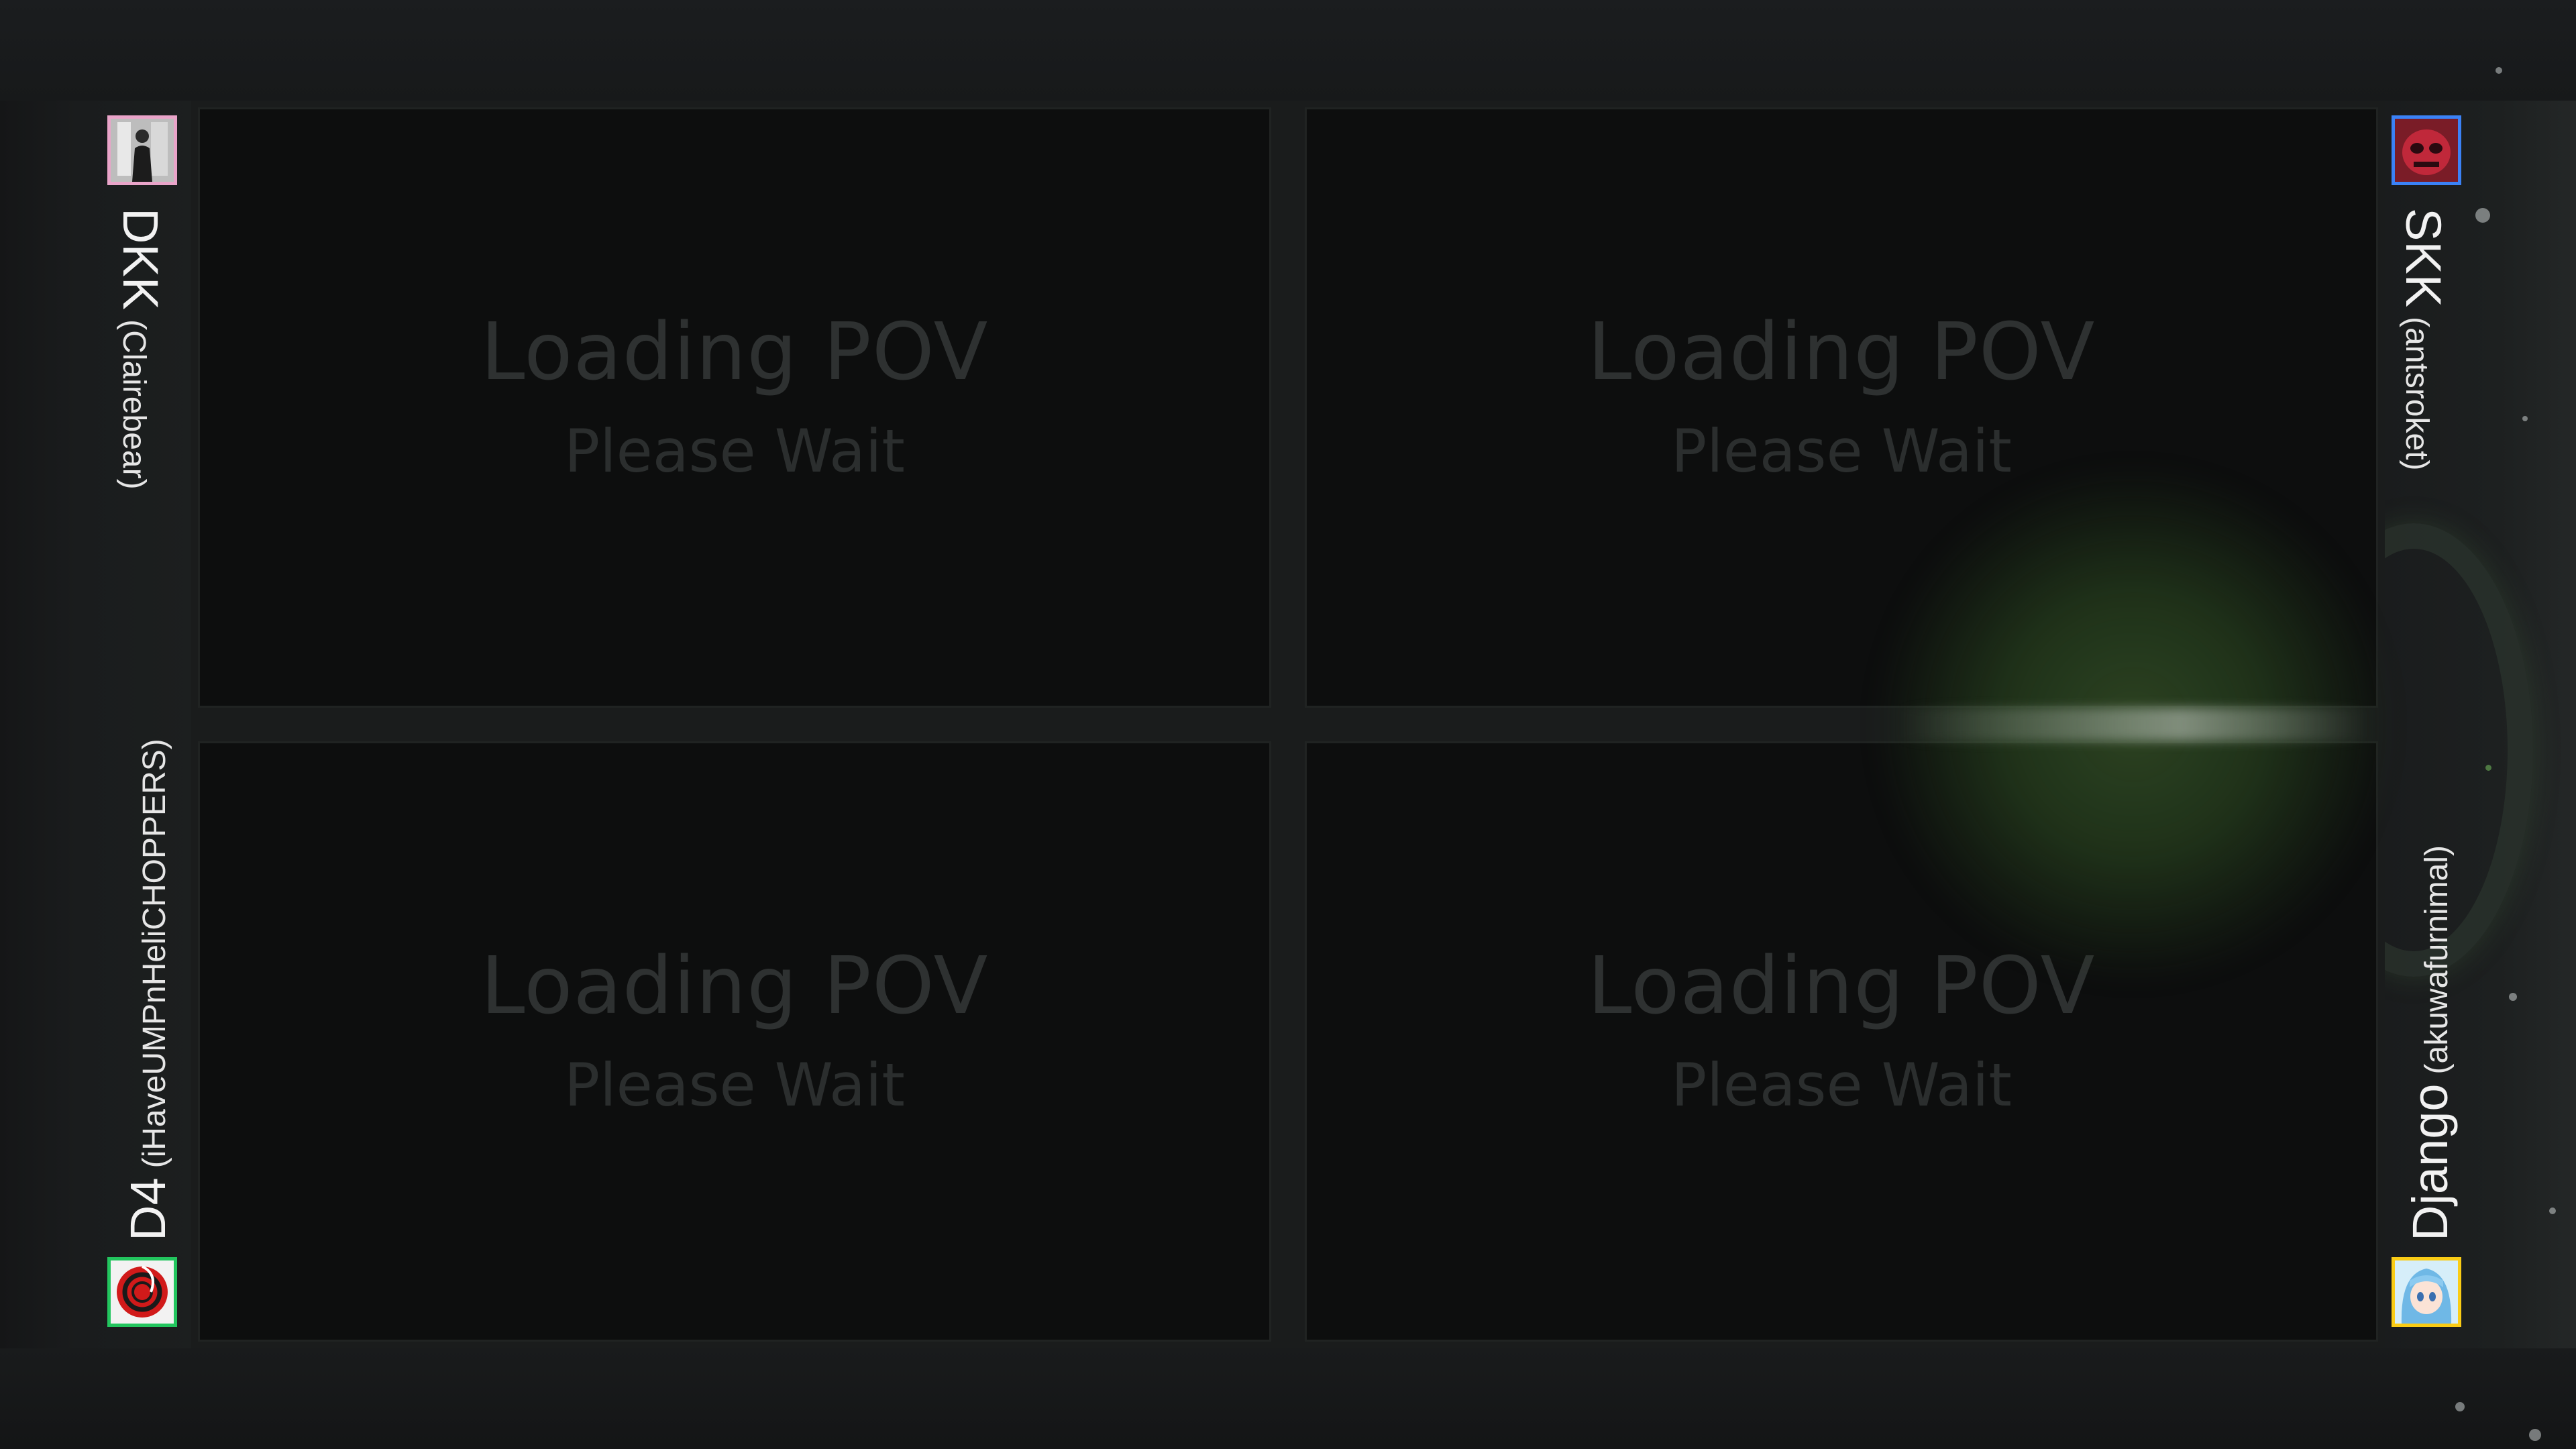  Describe the element at coordinates (2133, 724) in the screenshot. I see `glow-highlight` at that location.